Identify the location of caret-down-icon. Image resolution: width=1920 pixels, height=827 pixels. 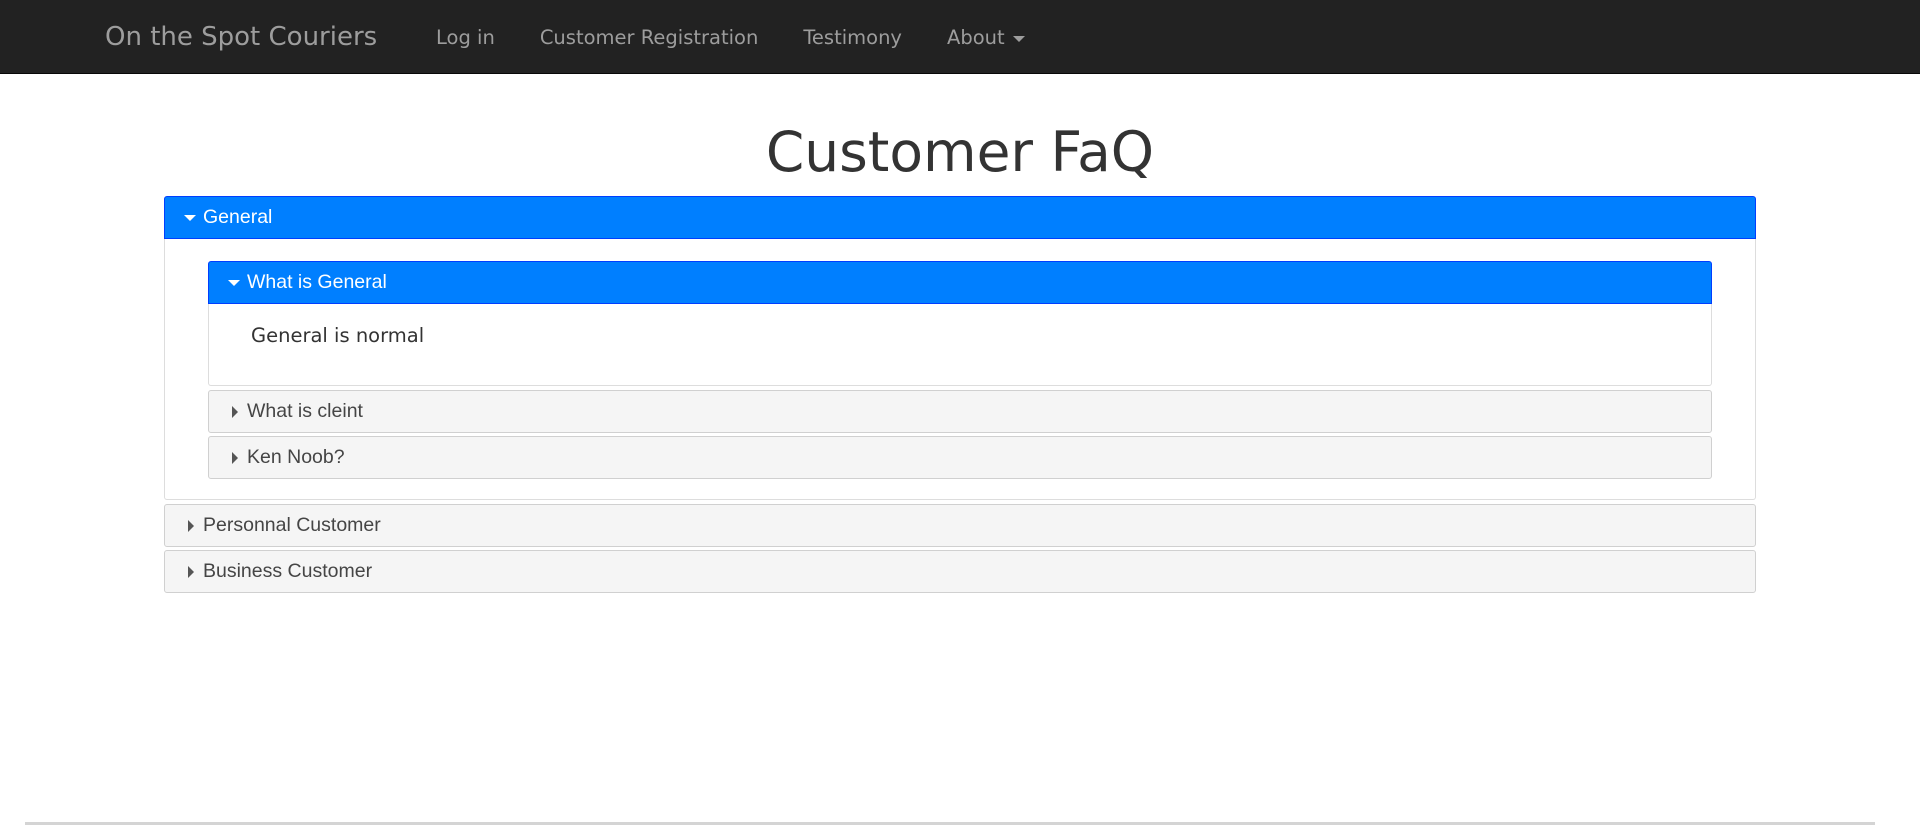
(1018, 38).